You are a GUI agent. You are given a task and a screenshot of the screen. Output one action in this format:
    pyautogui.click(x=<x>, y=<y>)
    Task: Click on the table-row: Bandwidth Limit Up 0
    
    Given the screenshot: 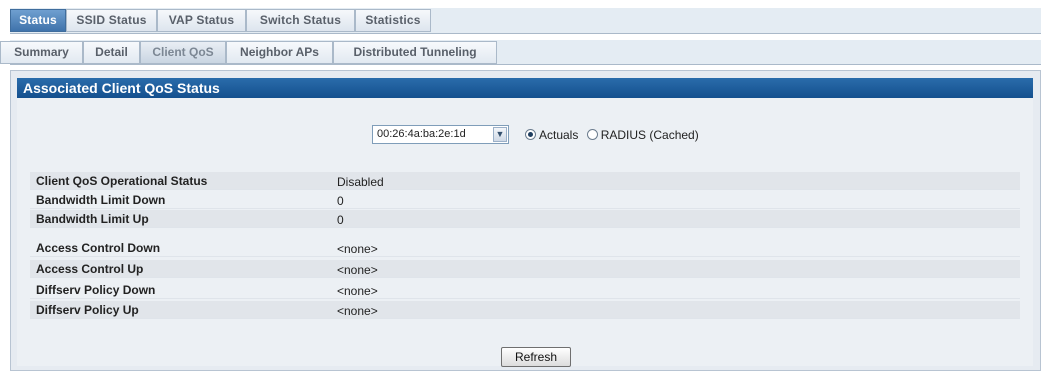 What is the action you would take?
    pyautogui.click(x=525, y=219)
    